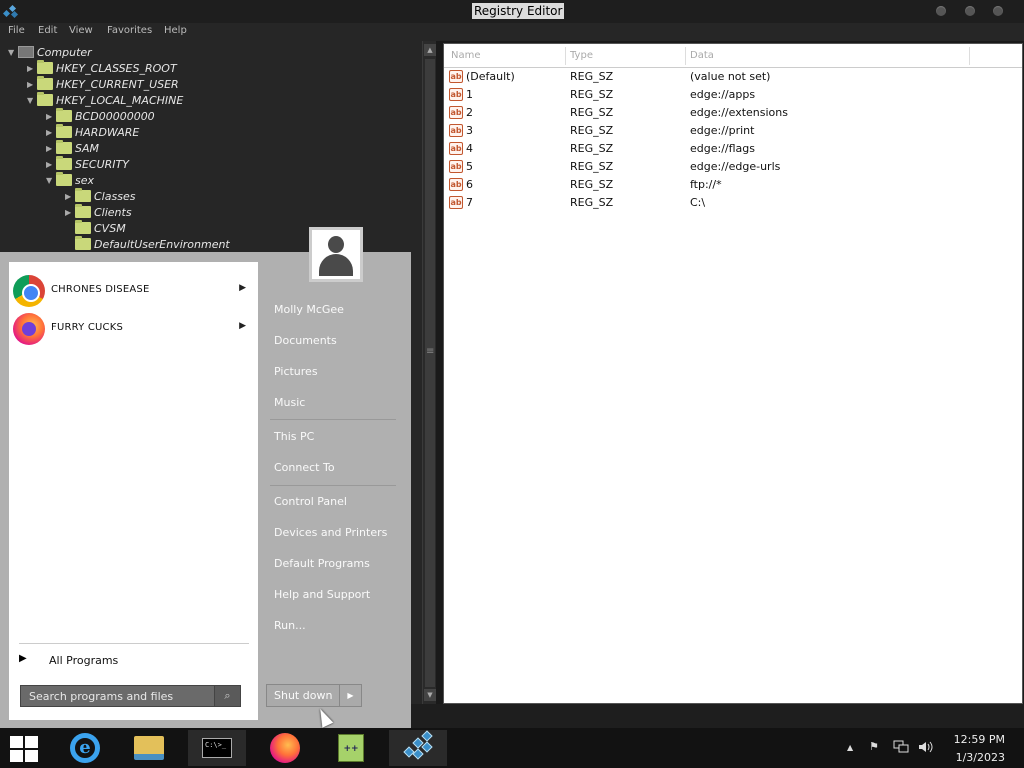 Image resolution: width=1024 pixels, height=768 pixels. Describe the element at coordinates (901, 748) in the screenshot. I see `network-icon` at that location.